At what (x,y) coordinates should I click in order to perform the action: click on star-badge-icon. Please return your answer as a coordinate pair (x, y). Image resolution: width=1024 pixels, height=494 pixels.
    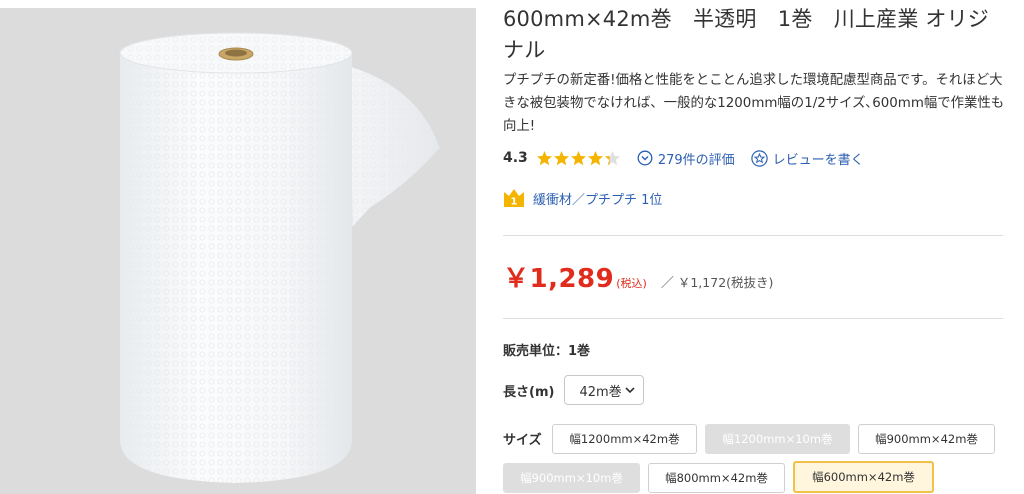
    Looking at the image, I should click on (759, 158).